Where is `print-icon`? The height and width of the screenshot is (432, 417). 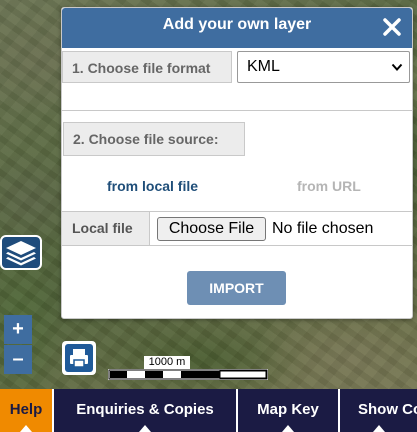 print-icon is located at coordinates (79, 358).